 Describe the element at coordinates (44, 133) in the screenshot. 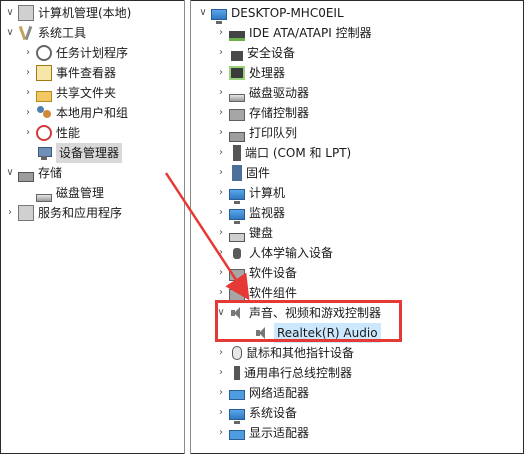

I see `performance-icon` at that location.